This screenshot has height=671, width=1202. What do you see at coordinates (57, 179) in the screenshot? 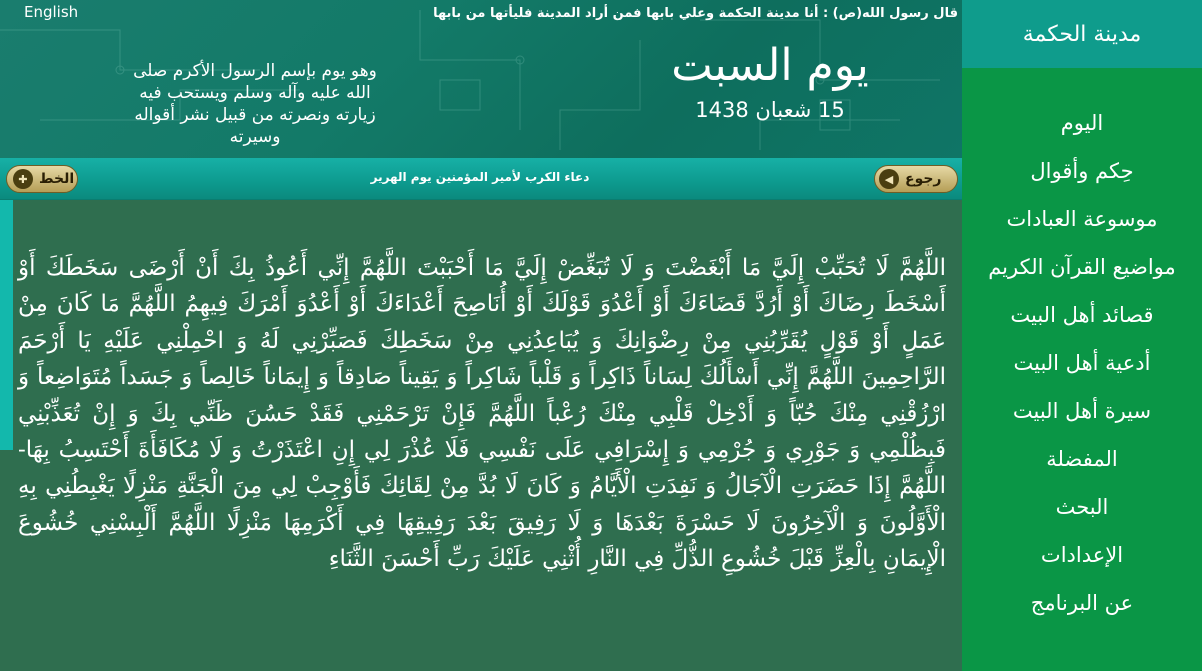
I see `font-button-label: الخط` at bounding box center [57, 179].